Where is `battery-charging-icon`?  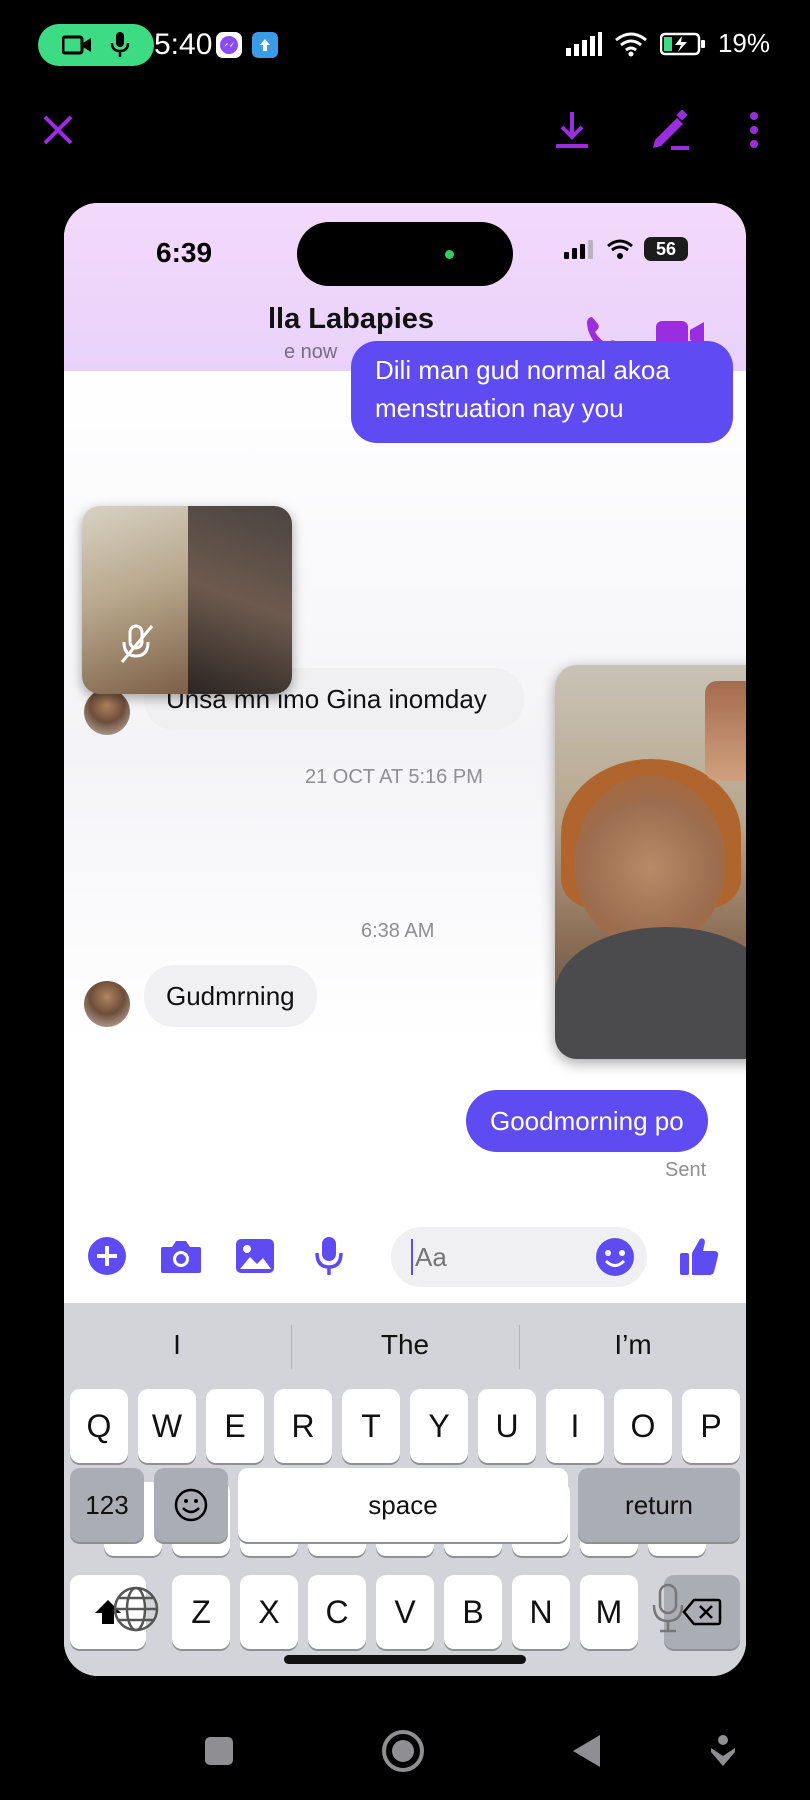 battery-charging-icon is located at coordinates (682, 43).